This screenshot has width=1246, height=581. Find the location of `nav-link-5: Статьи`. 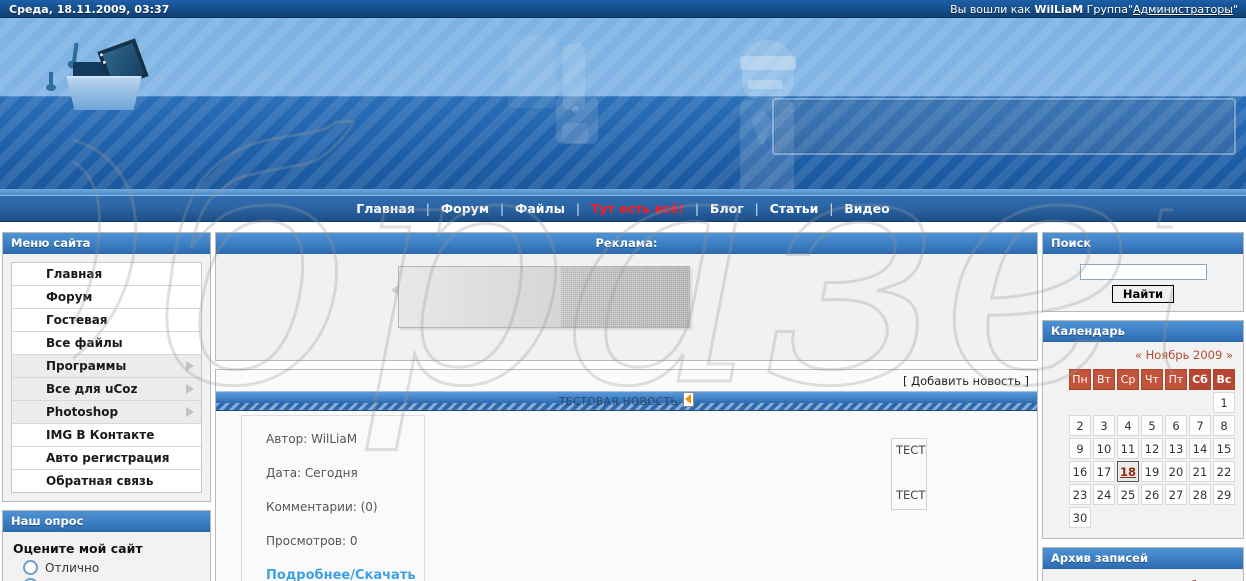

nav-link-5: Статьи is located at coordinates (794, 208).